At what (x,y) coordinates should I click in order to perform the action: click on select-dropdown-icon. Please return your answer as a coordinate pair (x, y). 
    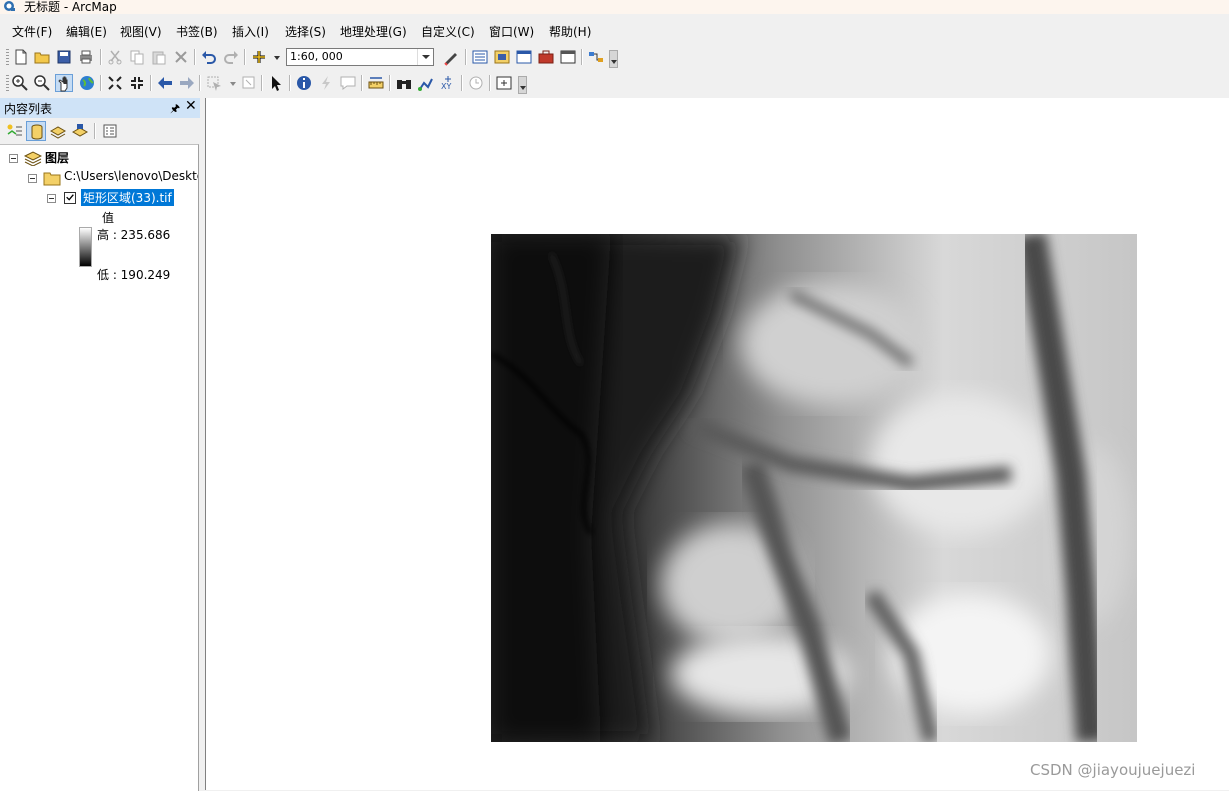
    Looking at the image, I should click on (230, 83).